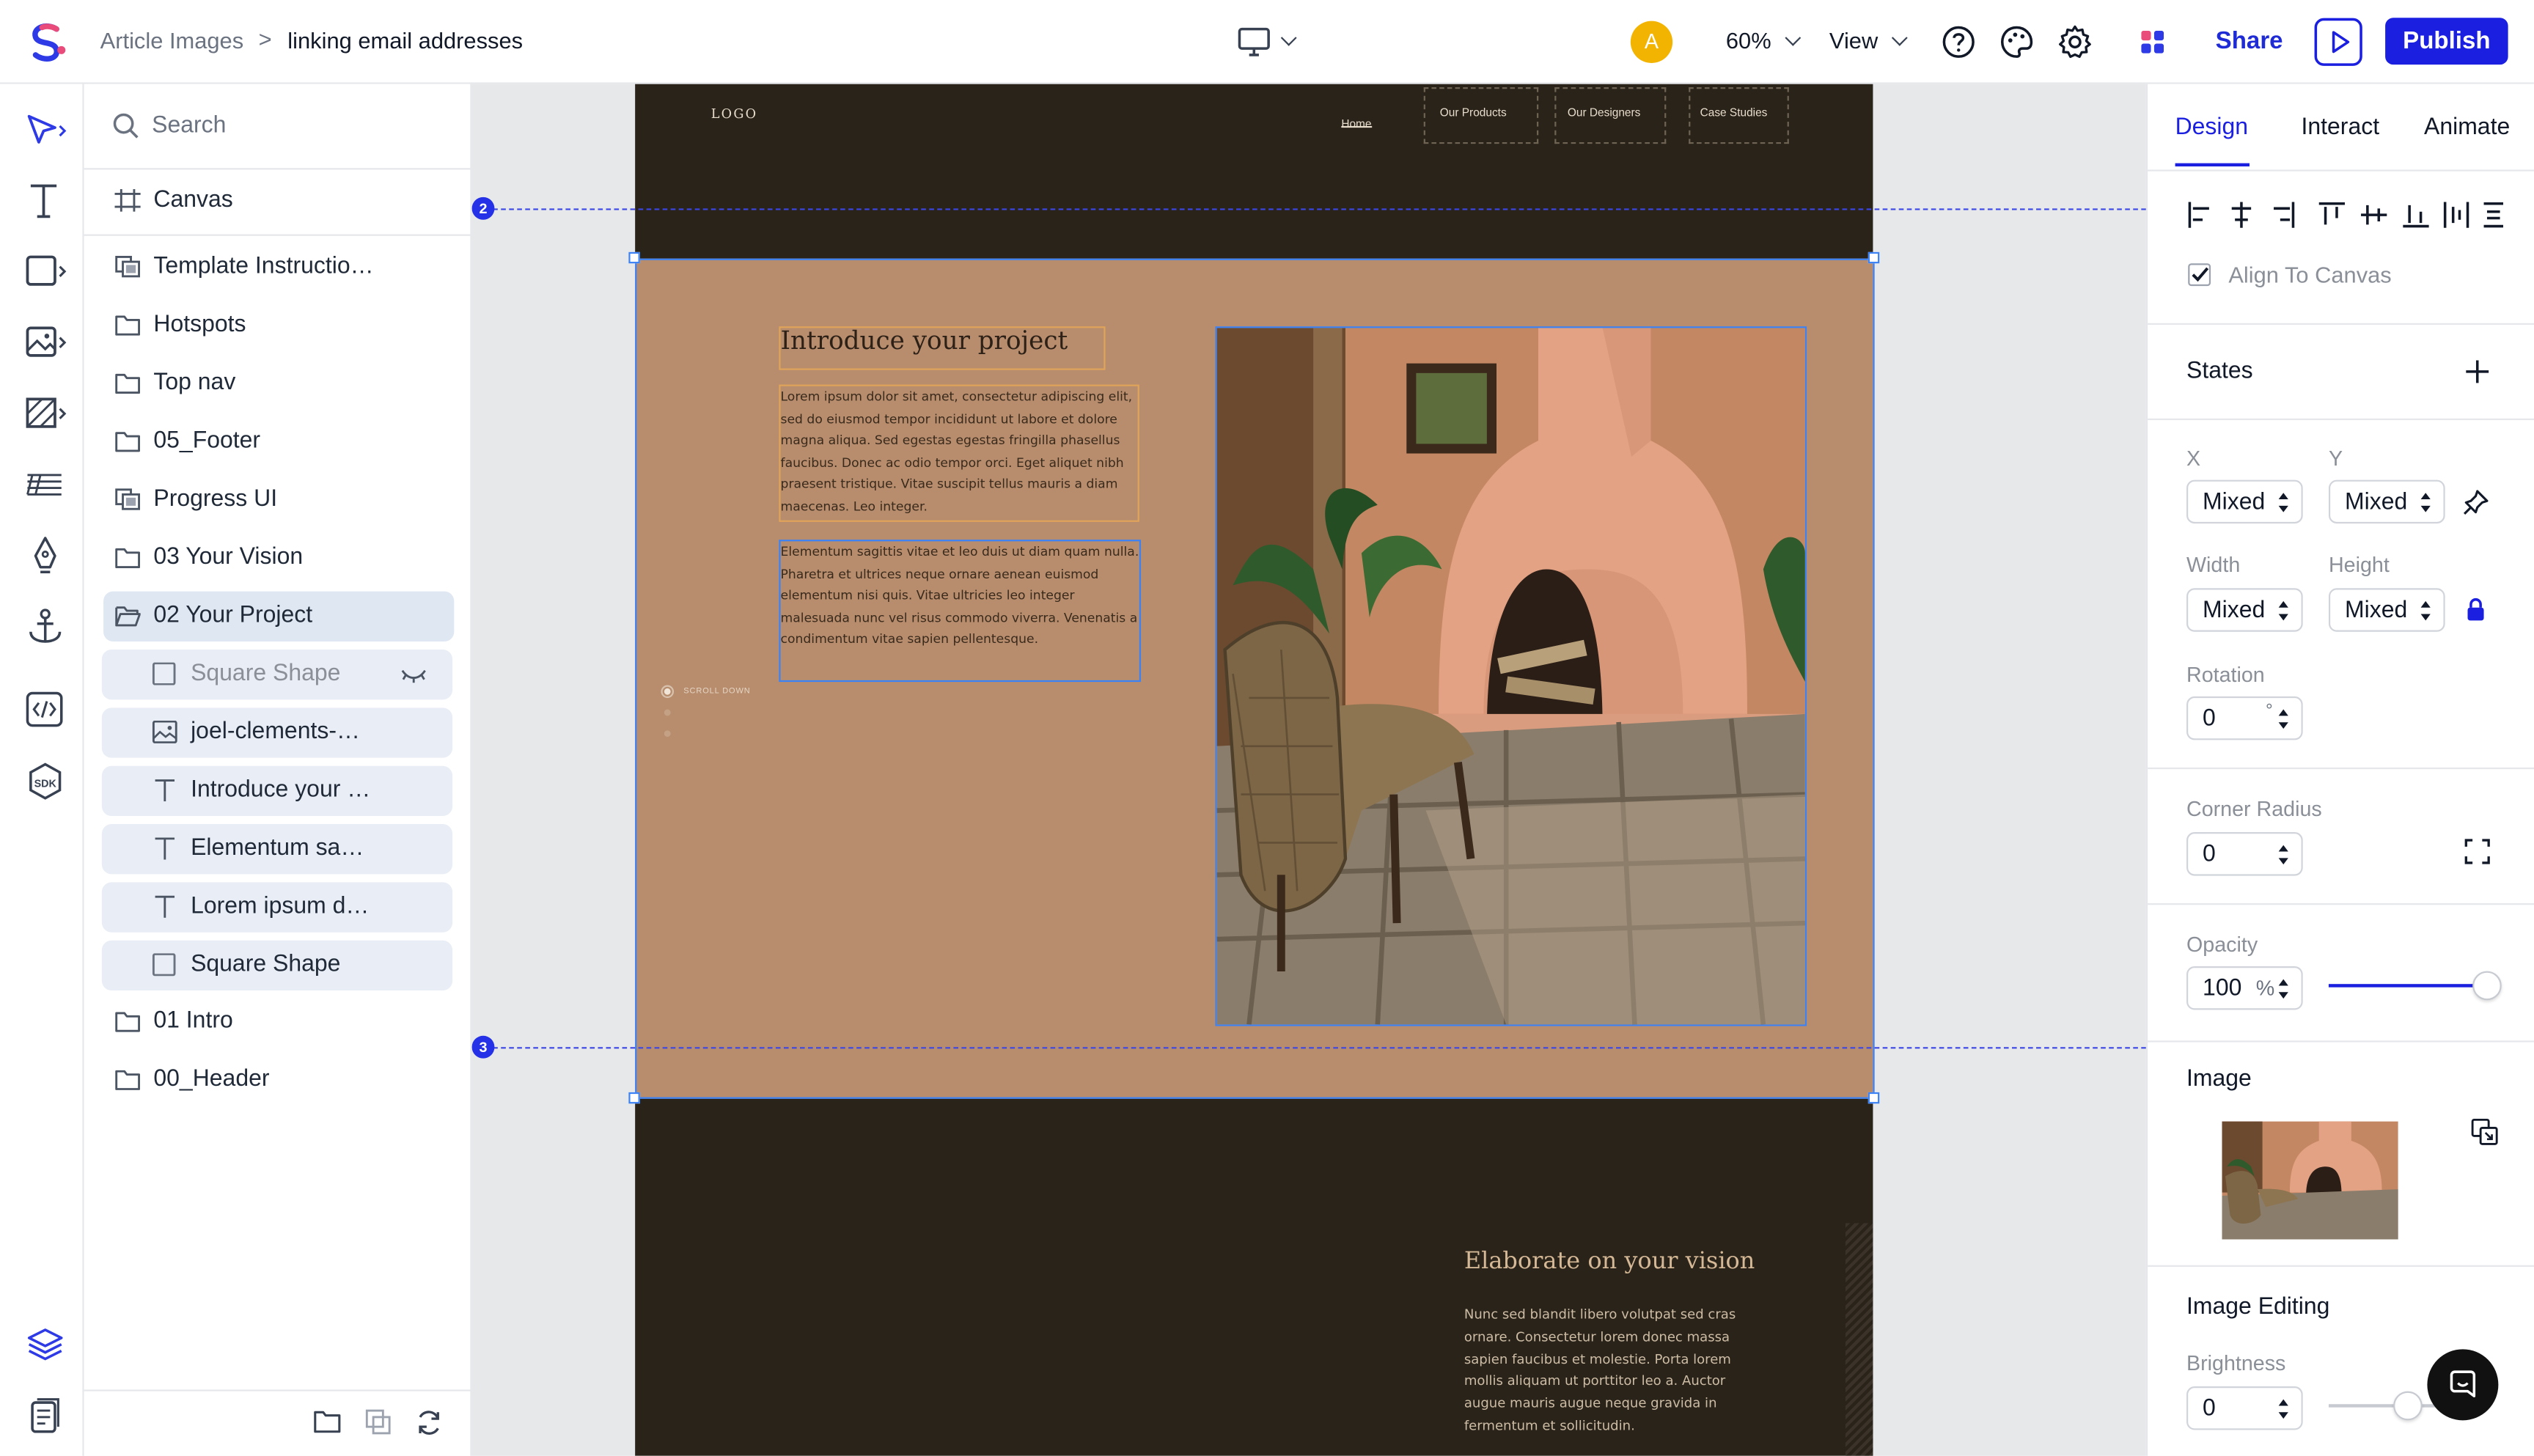 The image size is (2534, 1456). I want to click on tab-design: Design, so click(2211, 127).